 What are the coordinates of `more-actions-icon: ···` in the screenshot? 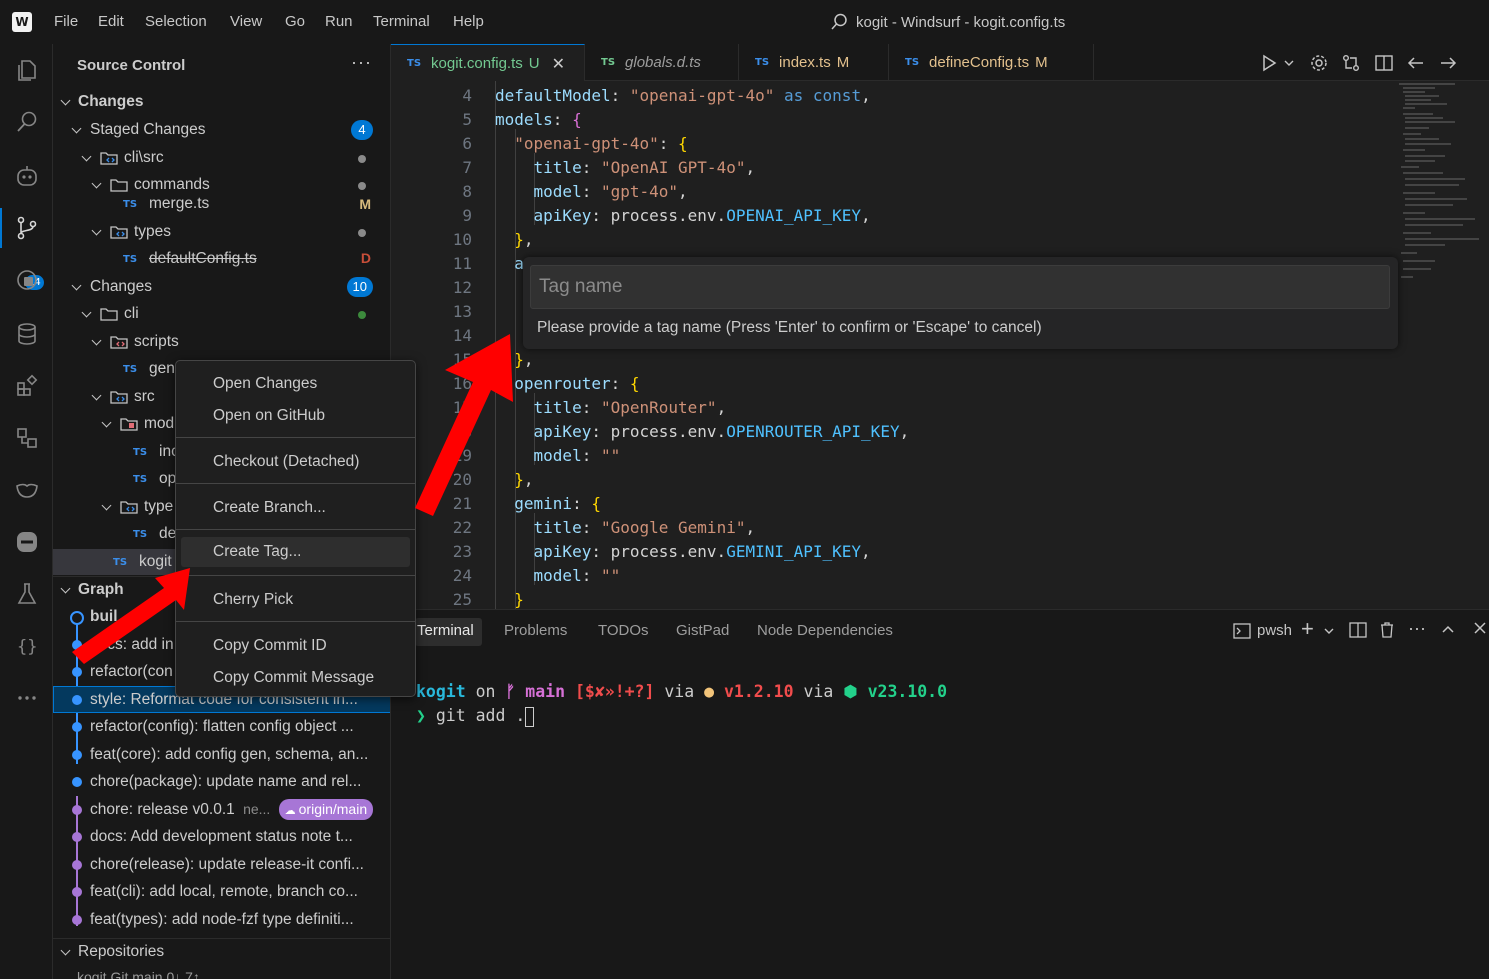 It's located at (361, 62).